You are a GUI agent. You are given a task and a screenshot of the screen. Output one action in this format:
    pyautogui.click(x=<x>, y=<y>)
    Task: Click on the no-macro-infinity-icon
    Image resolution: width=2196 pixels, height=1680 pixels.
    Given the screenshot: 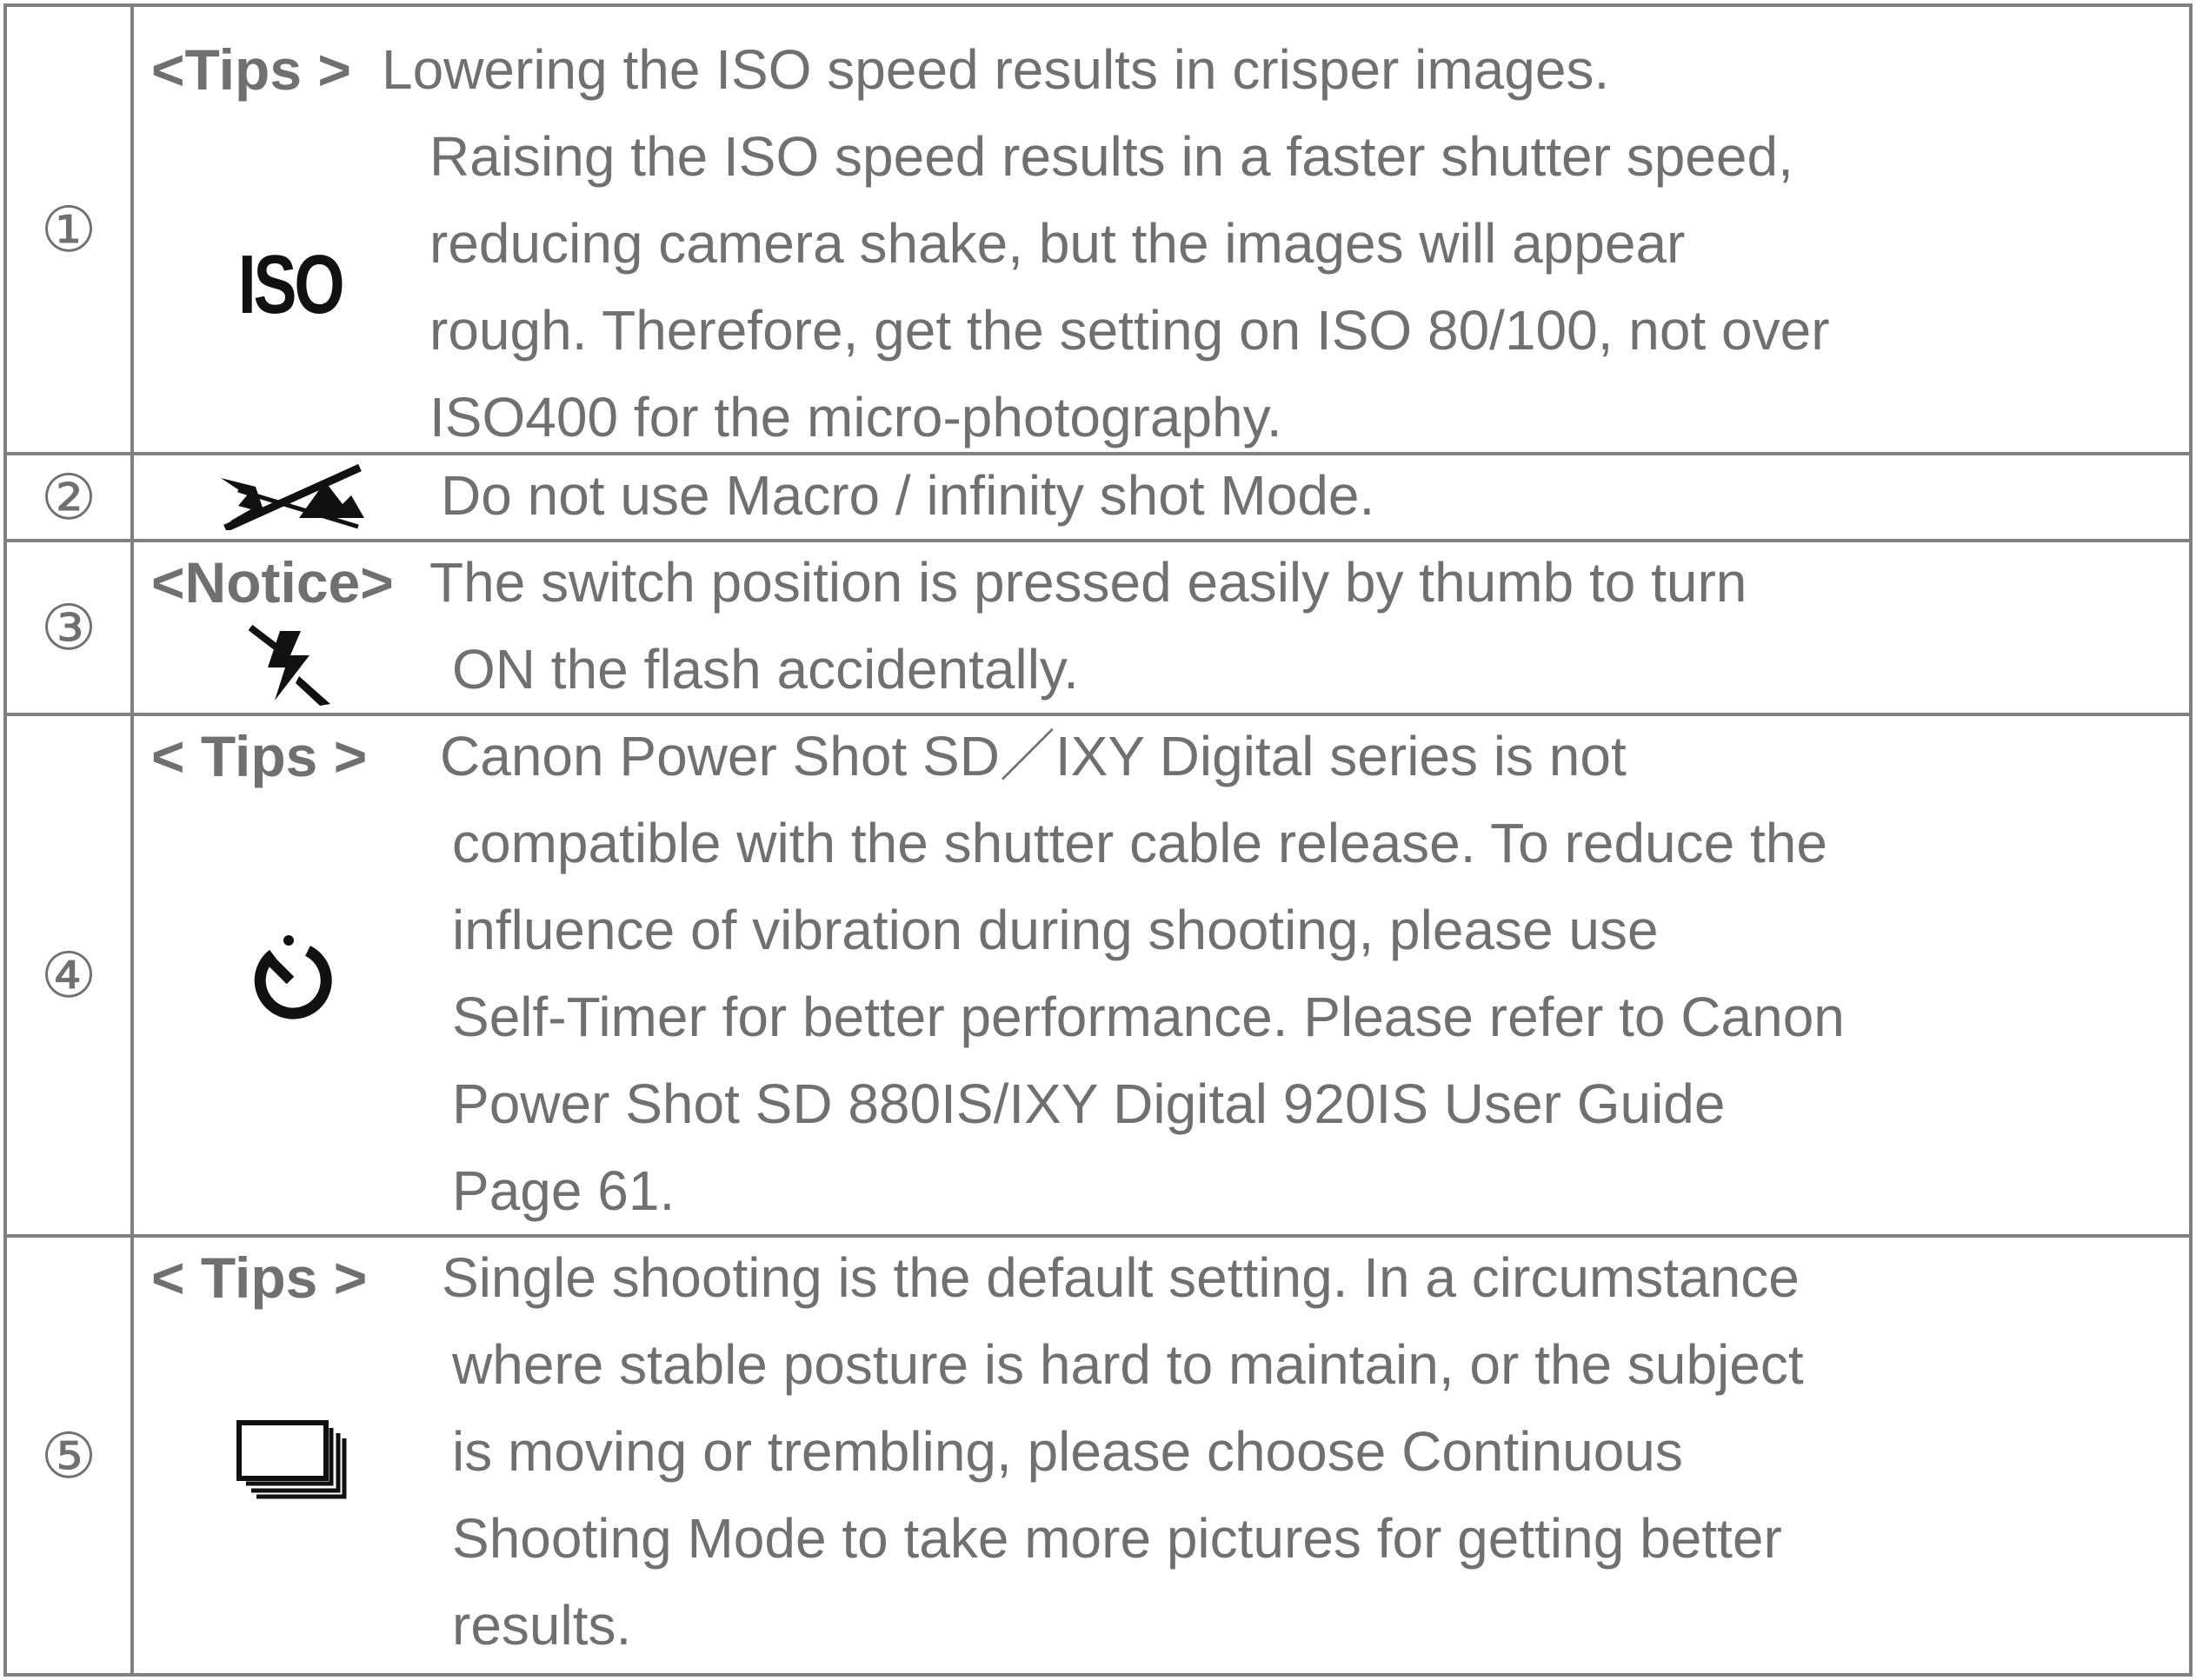 What is the action you would take?
    pyautogui.click(x=290, y=495)
    